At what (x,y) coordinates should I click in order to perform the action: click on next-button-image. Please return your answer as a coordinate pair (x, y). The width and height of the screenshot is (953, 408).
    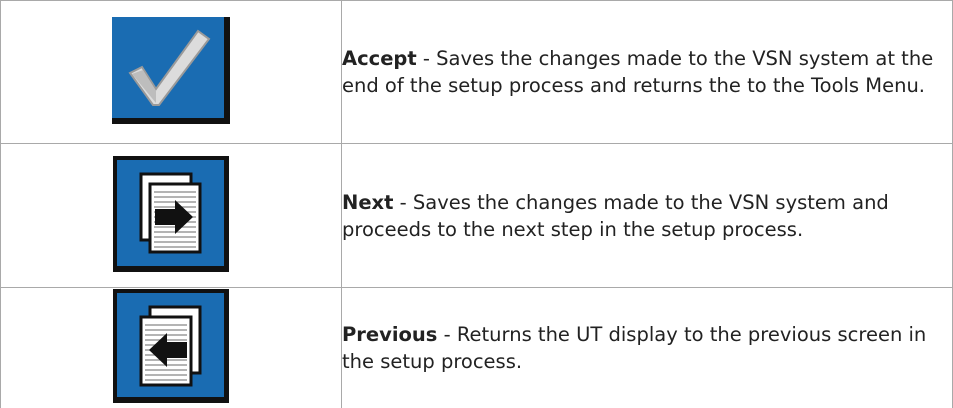
    Looking at the image, I should click on (171, 214).